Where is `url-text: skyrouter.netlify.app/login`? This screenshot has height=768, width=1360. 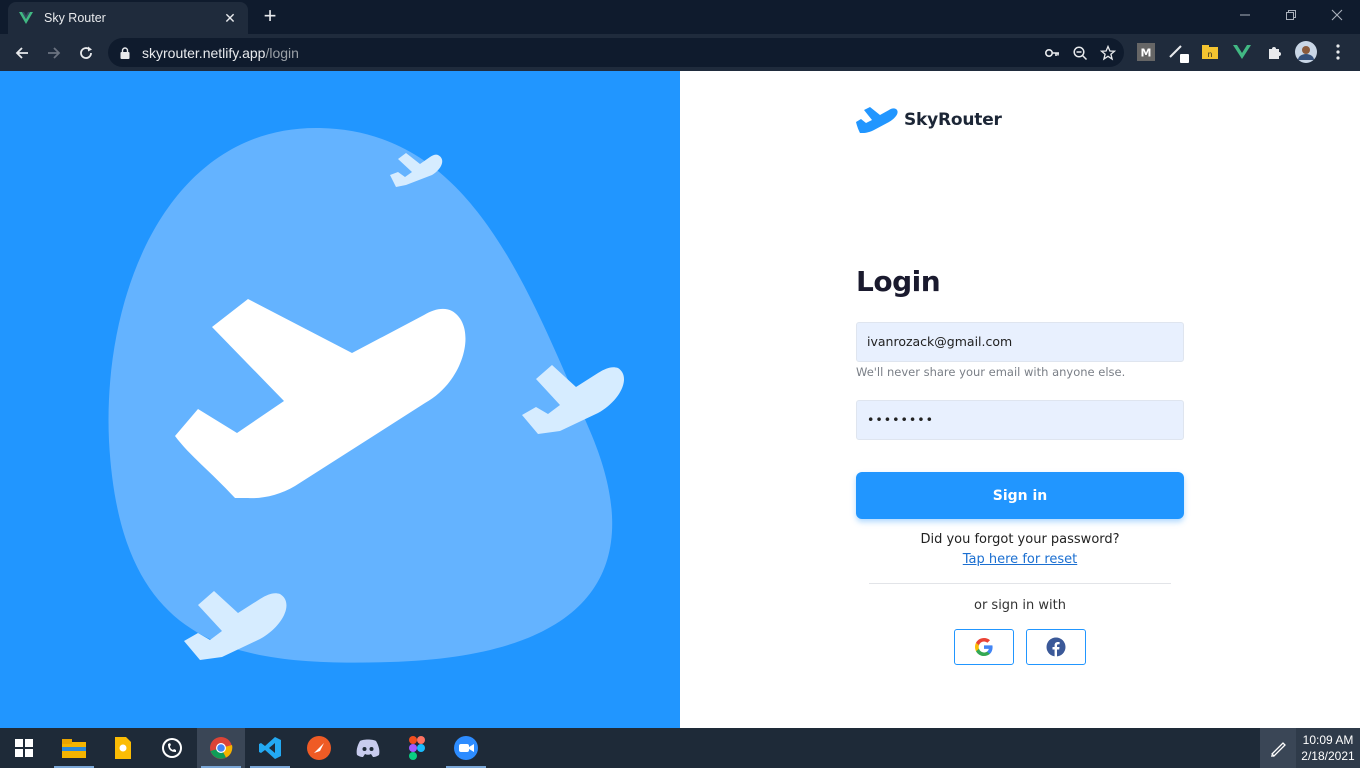
url-text: skyrouter.netlify.app/login is located at coordinates (220, 53).